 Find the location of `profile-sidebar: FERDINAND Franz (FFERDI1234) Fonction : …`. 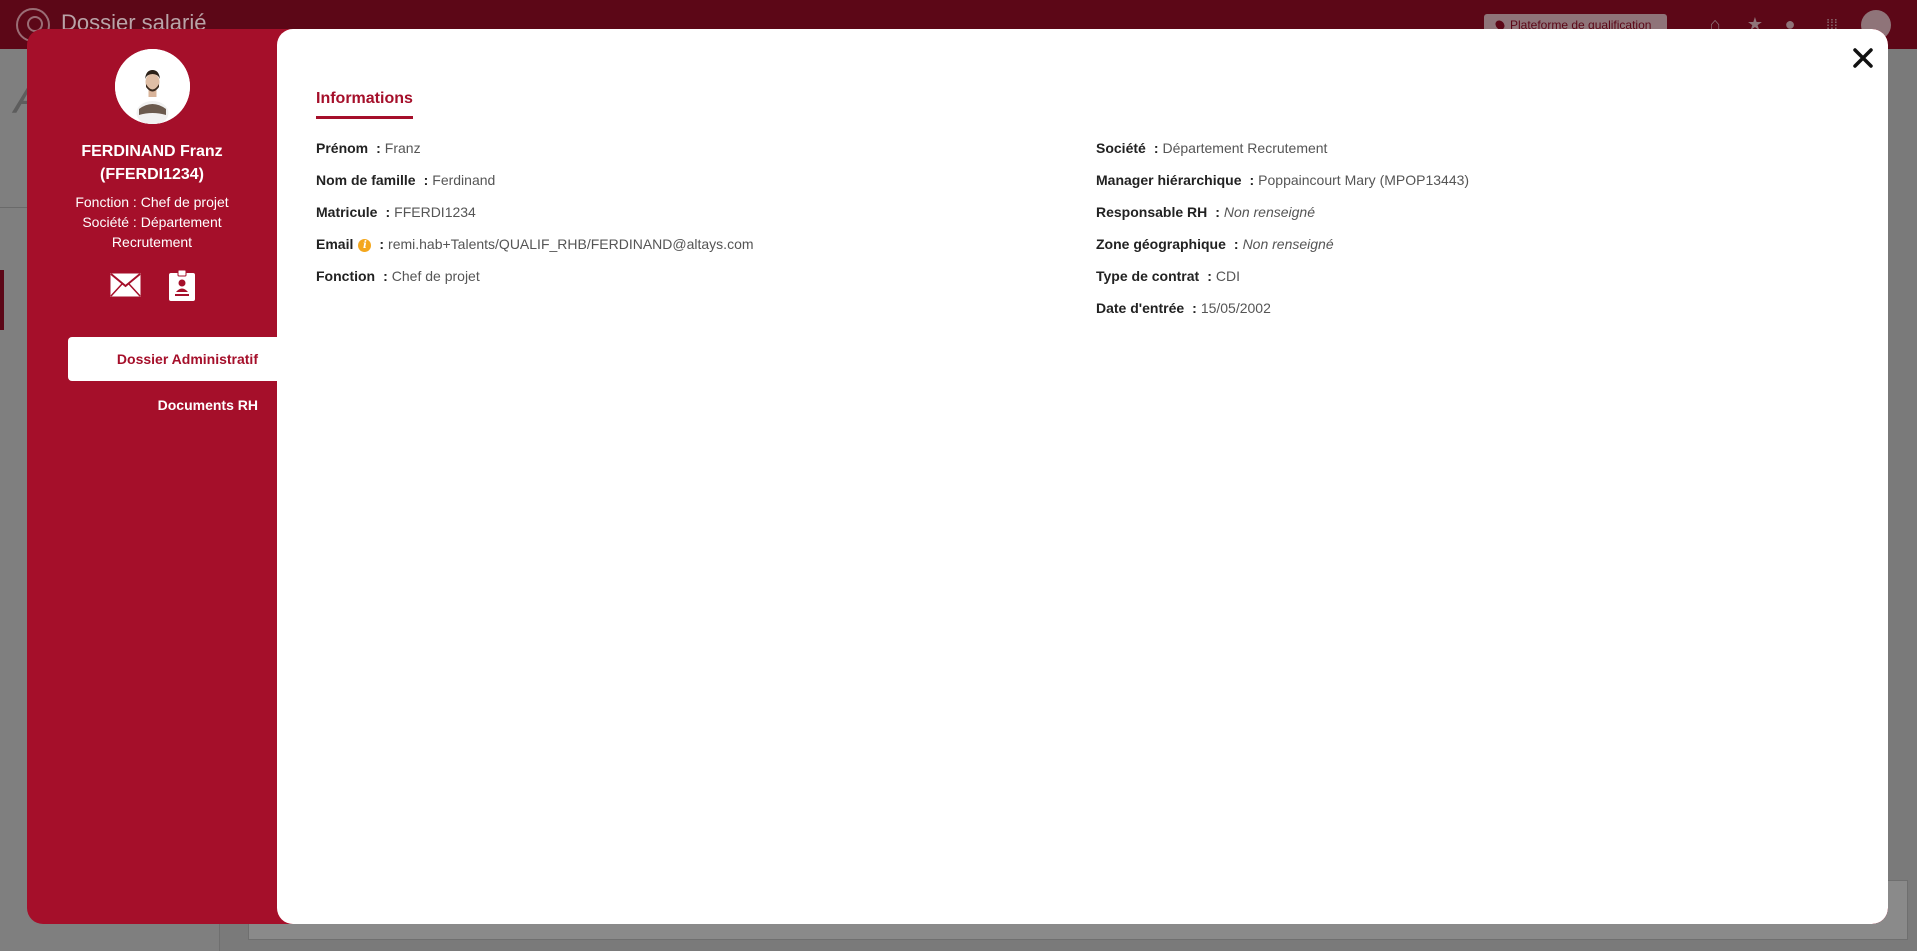

profile-sidebar: FERDINAND Franz (FFERDI1234) Fonction : … is located at coordinates (152, 476).